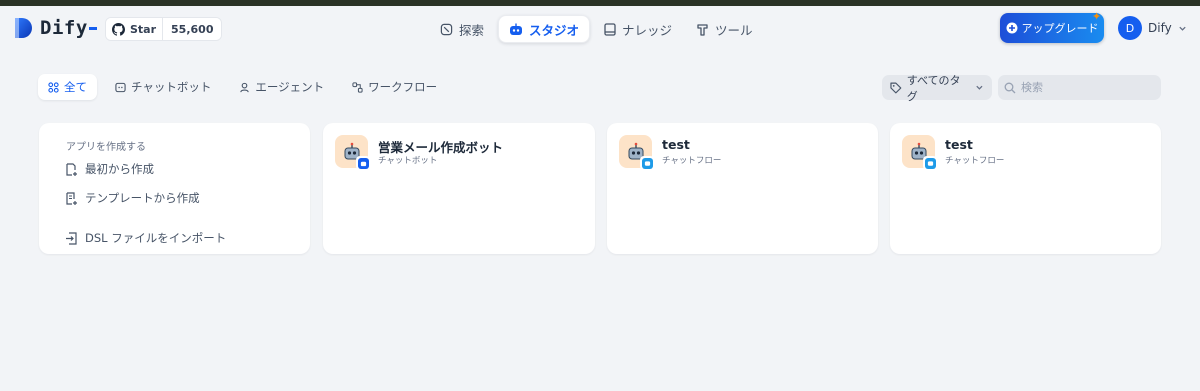 The image size is (1200, 391). I want to click on hammer-icon, so click(702, 29).